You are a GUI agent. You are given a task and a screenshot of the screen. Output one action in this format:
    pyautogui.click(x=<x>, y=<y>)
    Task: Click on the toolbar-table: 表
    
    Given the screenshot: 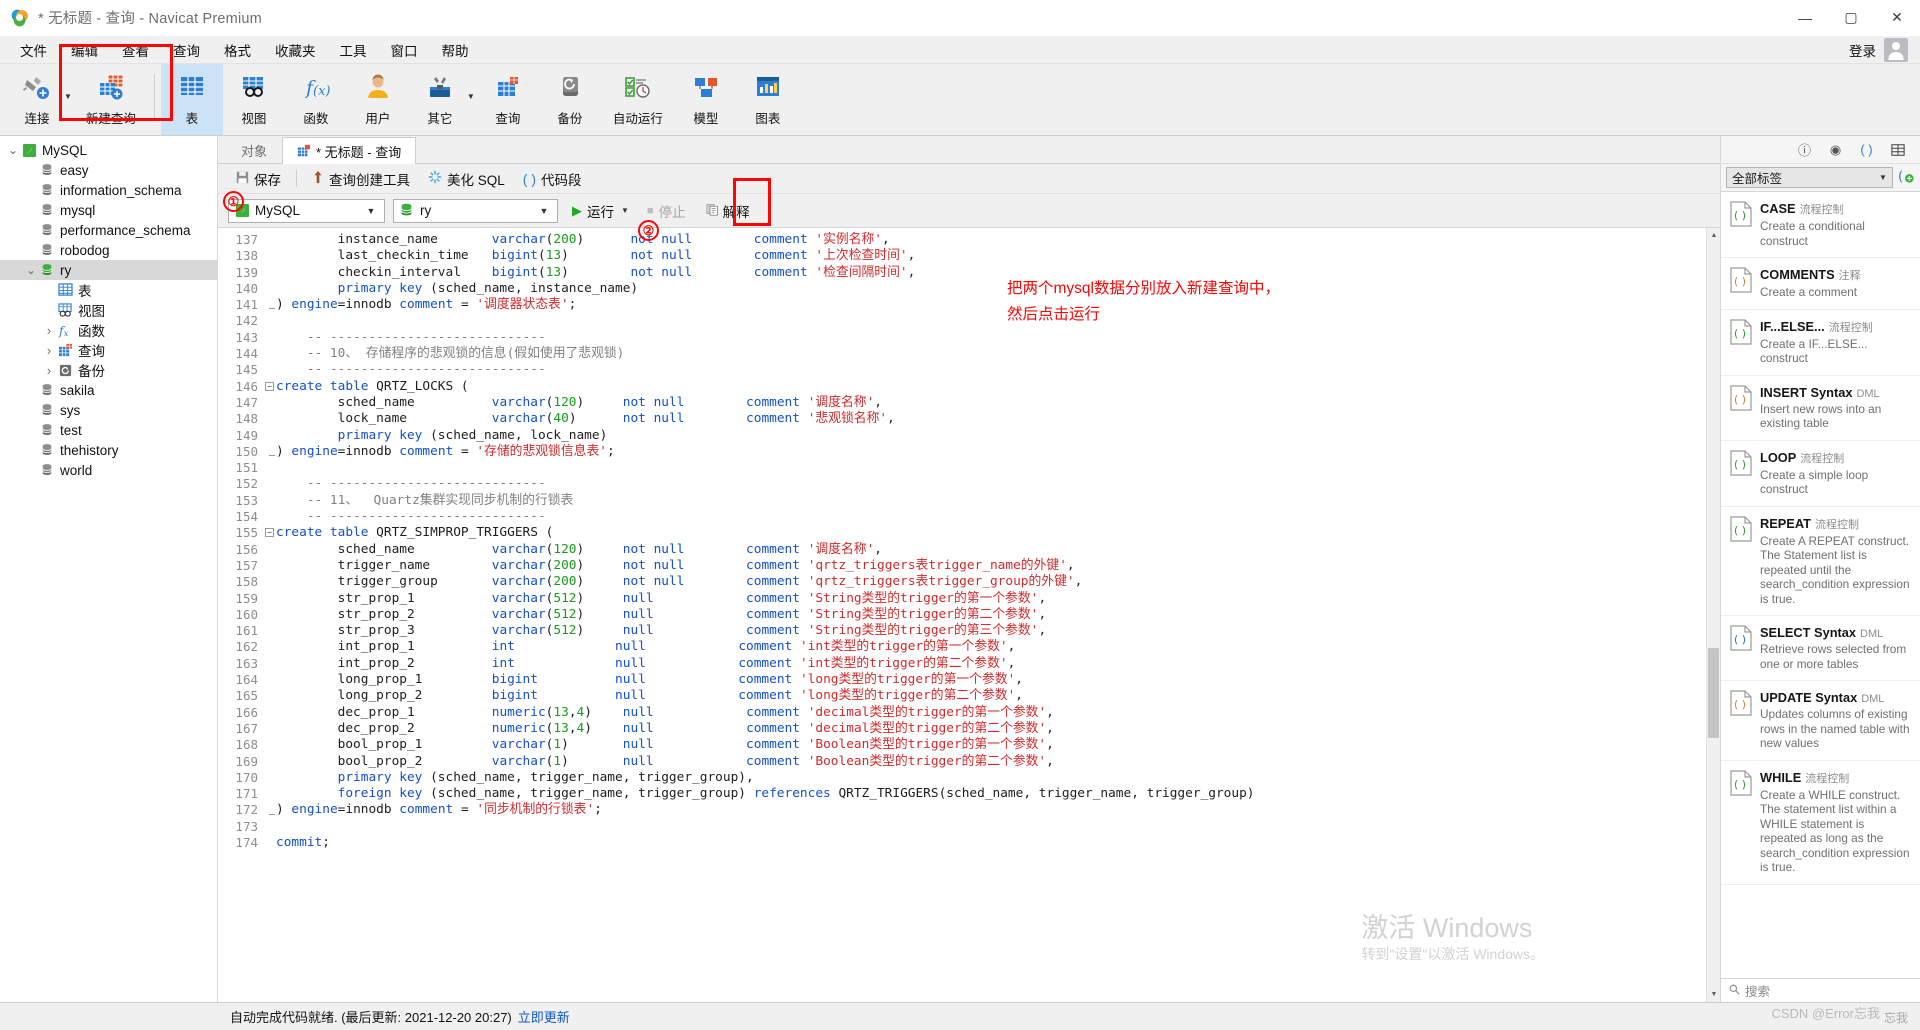 What is the action you would take?
    pyautogui.click(x=191, y=99)
    